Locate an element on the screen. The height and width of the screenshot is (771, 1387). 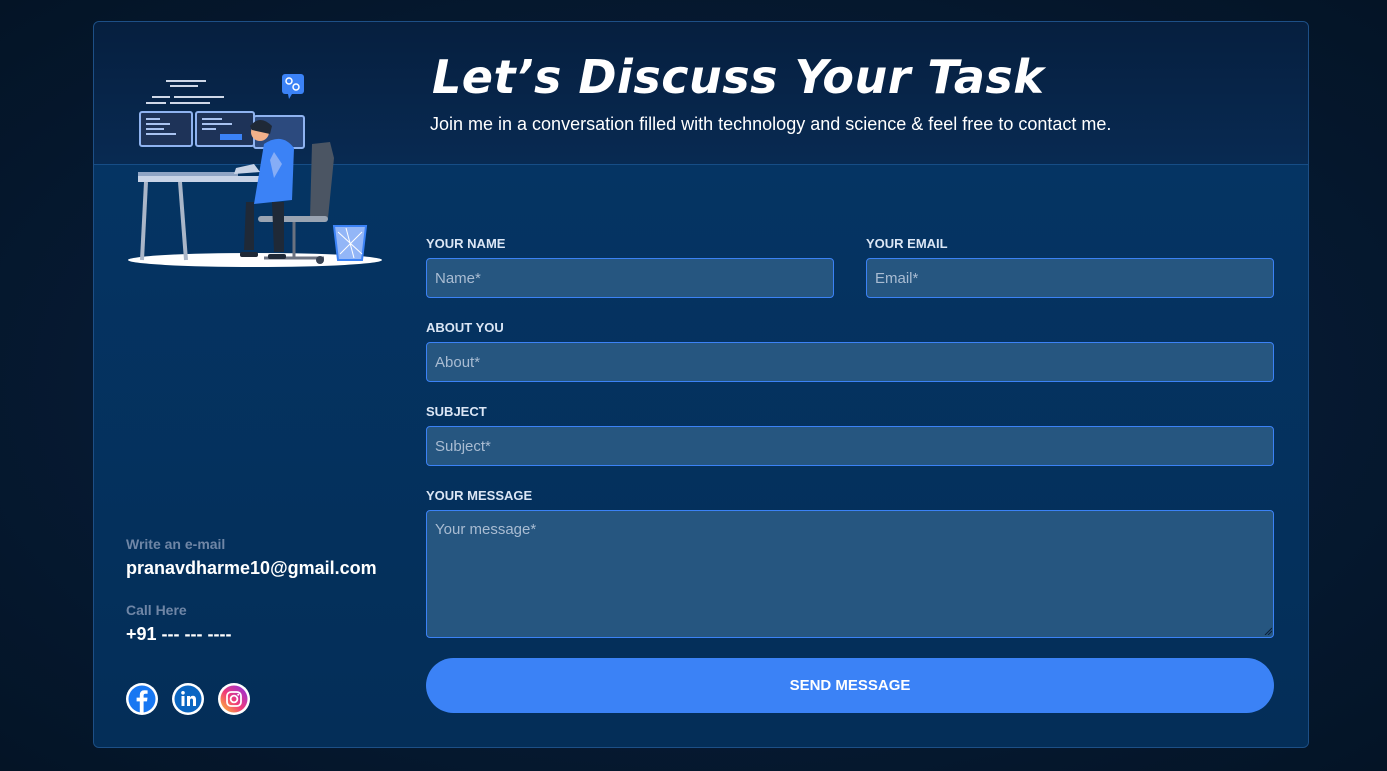
email-address: pranavdharme10@gmail.com is located at coordinates (251, 568).